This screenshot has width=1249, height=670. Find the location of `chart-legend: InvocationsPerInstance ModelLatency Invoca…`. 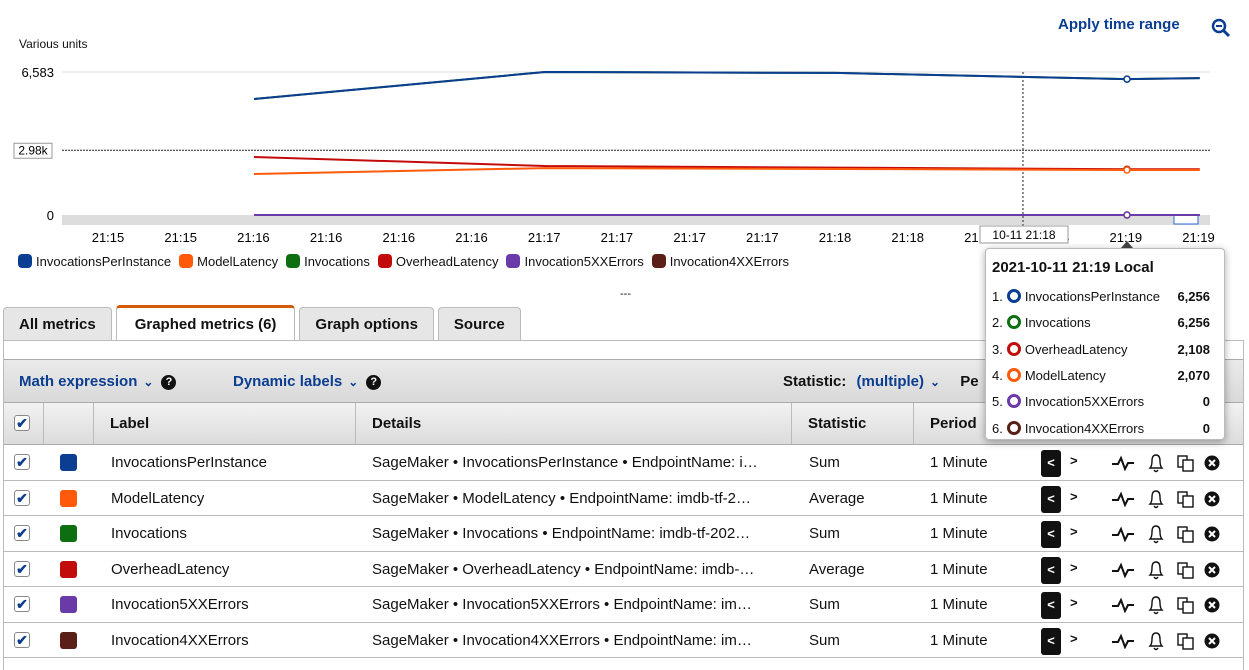

chart-legend: InvocationsPerInstance ModelLatency Invoca… is located at coordinates (403, 261).